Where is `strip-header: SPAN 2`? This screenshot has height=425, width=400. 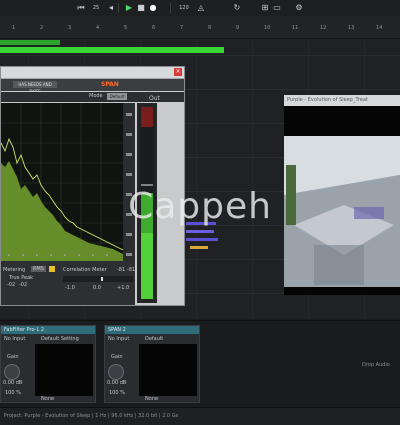 strip-header: SPAN 2 is located at coordinates (152, 330).